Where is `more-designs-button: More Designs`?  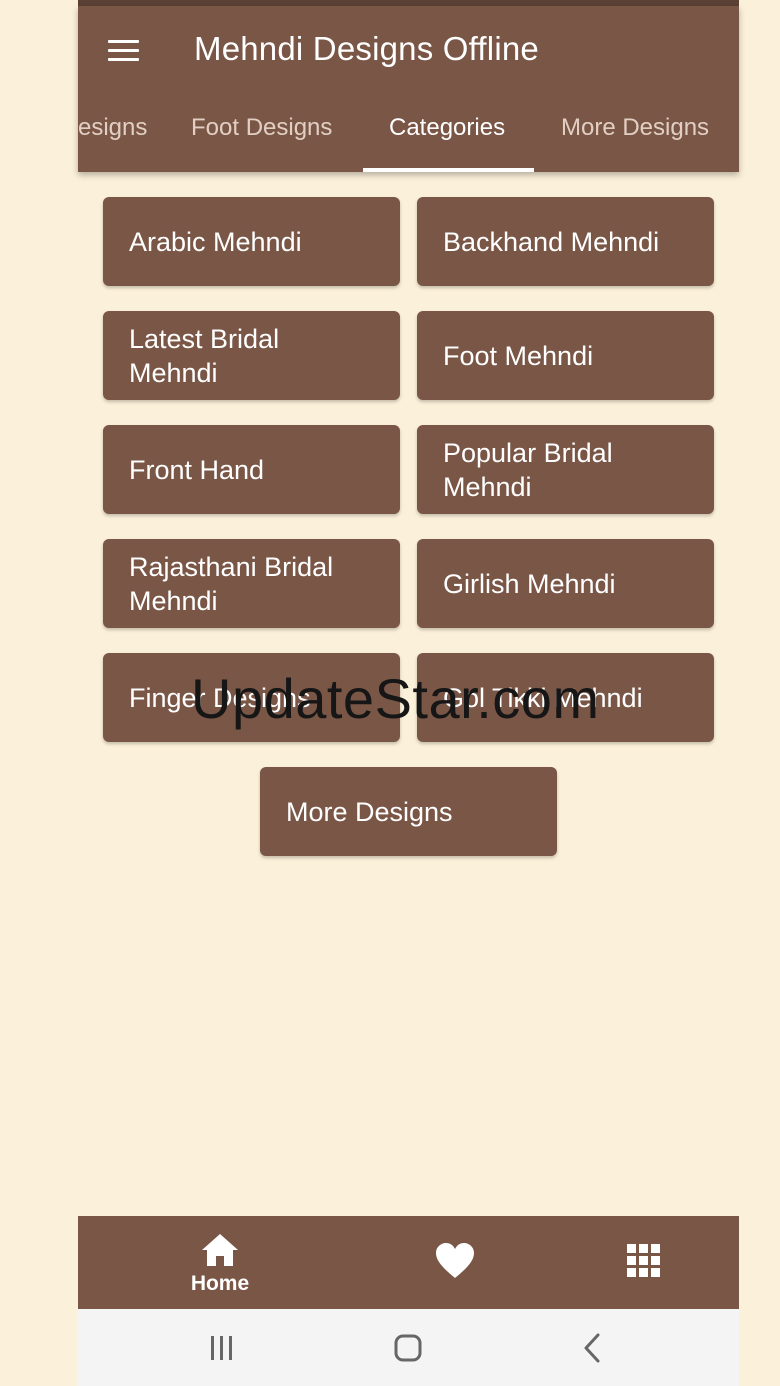 more-designs-button: More Designs is located at coordinates (408, 811).